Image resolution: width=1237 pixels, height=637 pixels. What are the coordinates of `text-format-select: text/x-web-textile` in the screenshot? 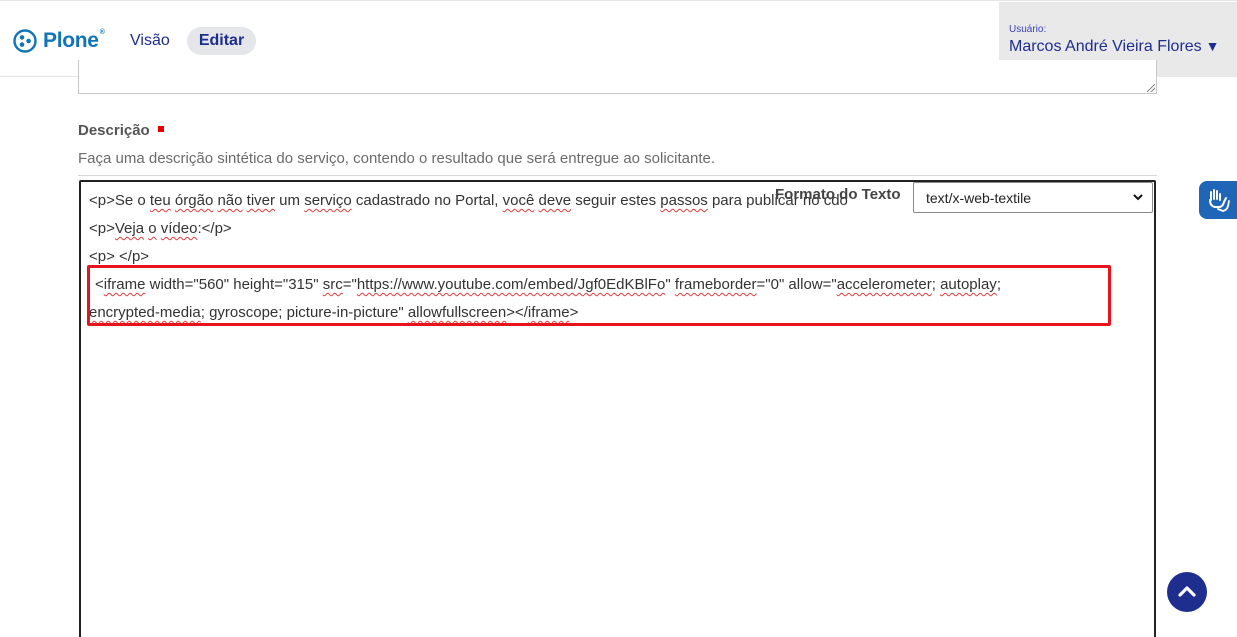 It's located at (1033, 197).